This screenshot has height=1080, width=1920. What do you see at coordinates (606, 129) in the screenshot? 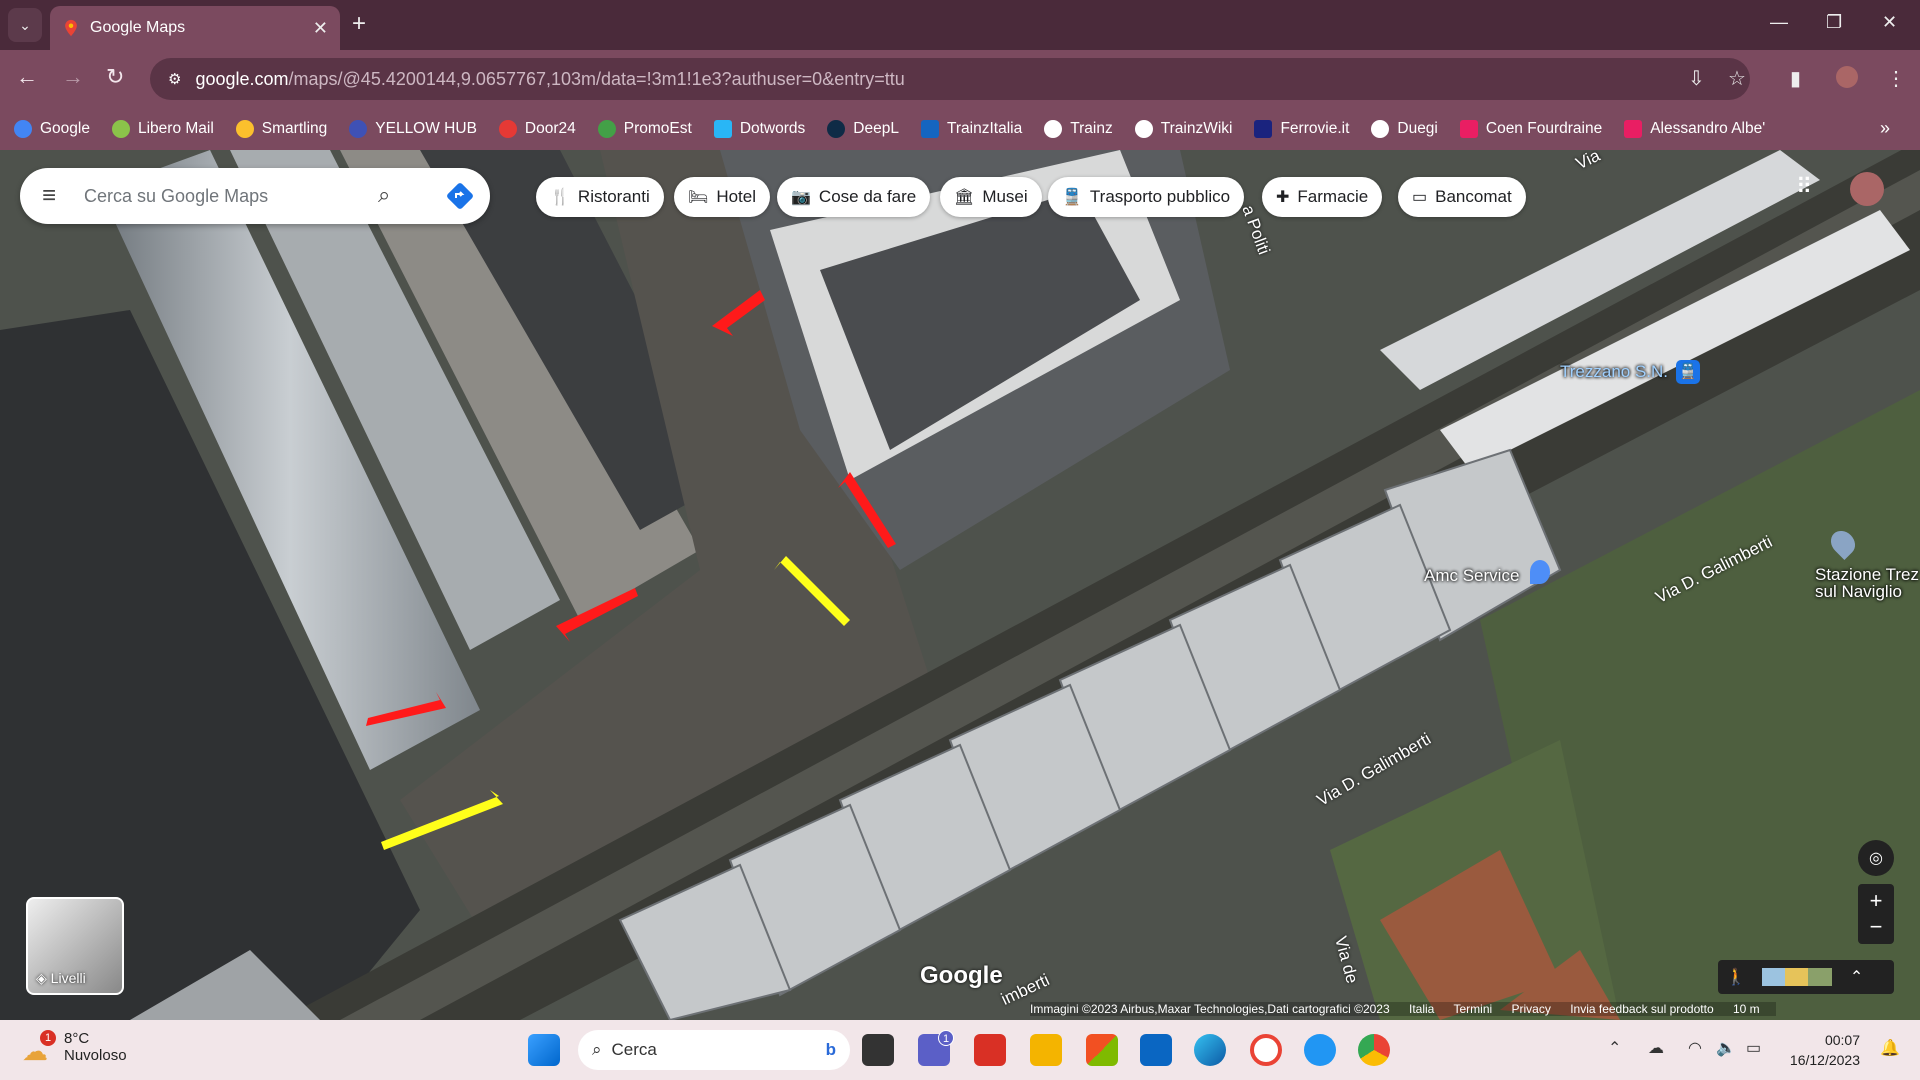
I see `promoest-icon` at bounding box center [606, 129].